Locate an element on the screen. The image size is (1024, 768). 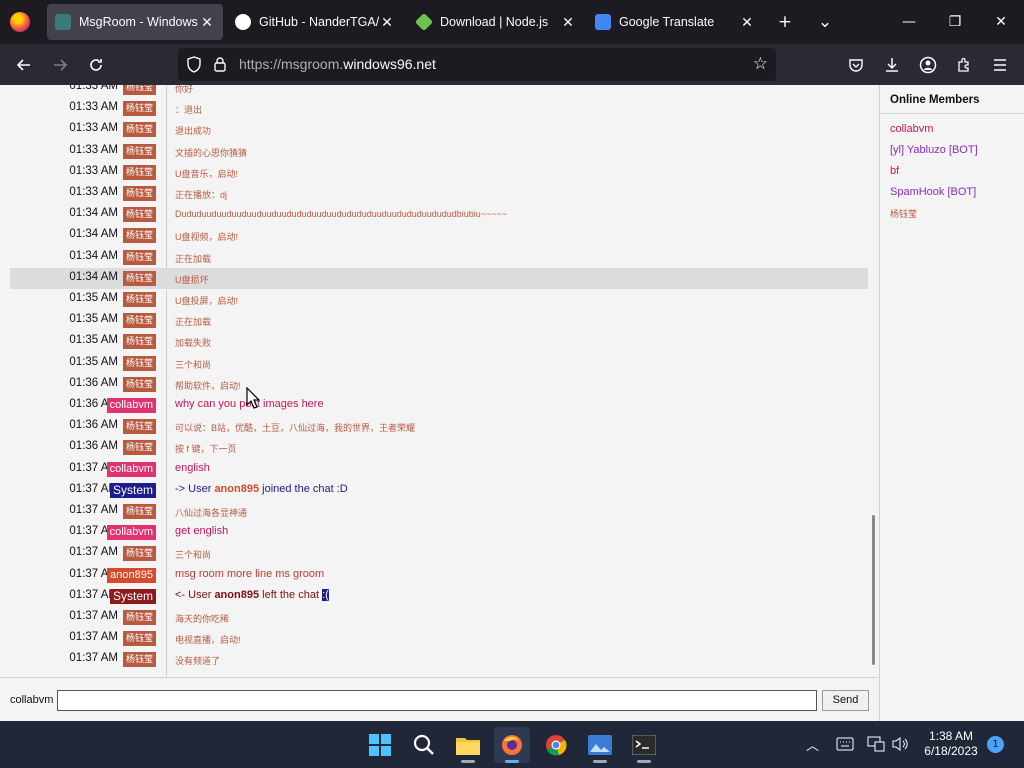
search-icon is located at coordinates (423, 744).